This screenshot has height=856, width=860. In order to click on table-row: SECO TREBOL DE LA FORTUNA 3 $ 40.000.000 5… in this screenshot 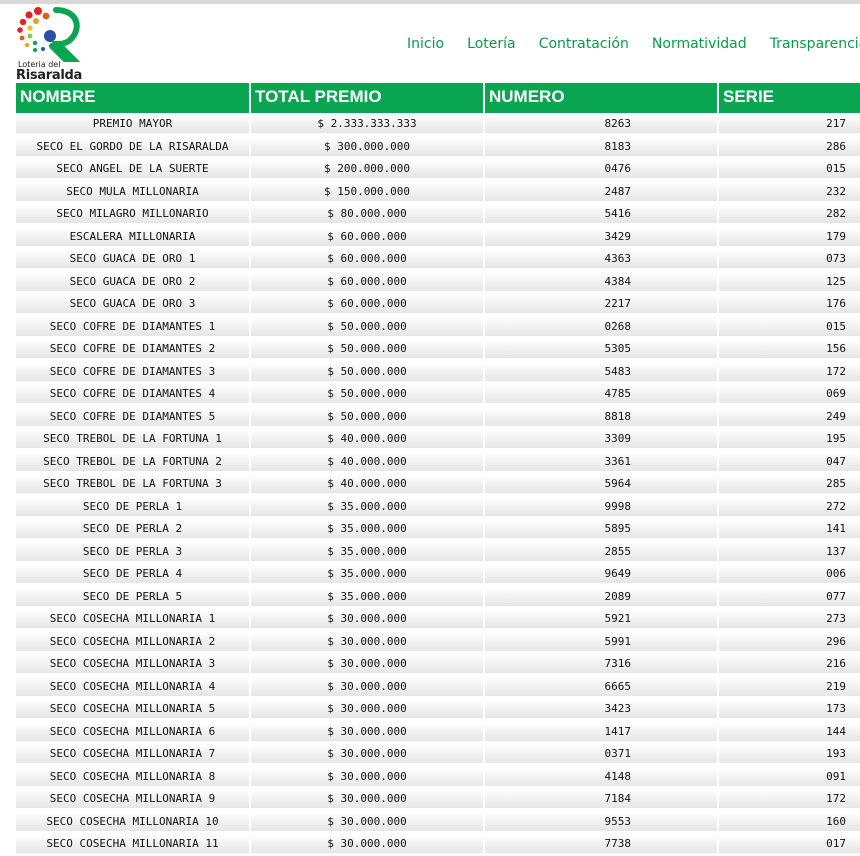, I will do `click(438, 484)`.